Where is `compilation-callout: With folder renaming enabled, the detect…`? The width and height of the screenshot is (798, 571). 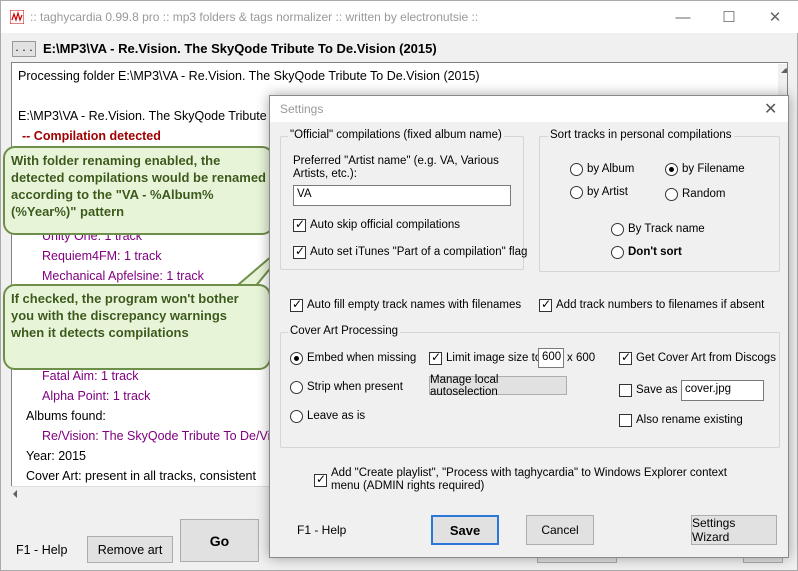
compilation-callout: With folder renaming enabled, the detect… is located at coordinates (138, 190).